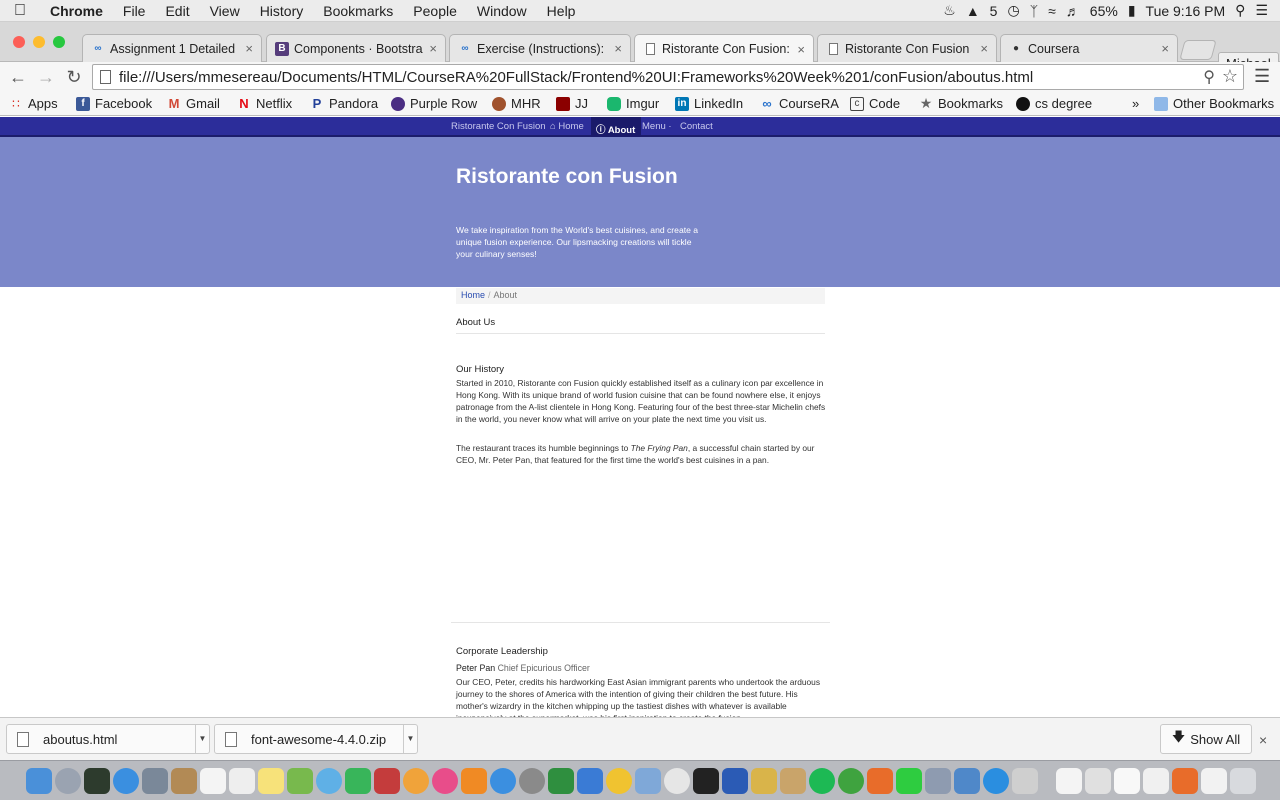  Describe the element at coordinates (134, 11) in the screenshot. I see `menu-file: File` at that location.